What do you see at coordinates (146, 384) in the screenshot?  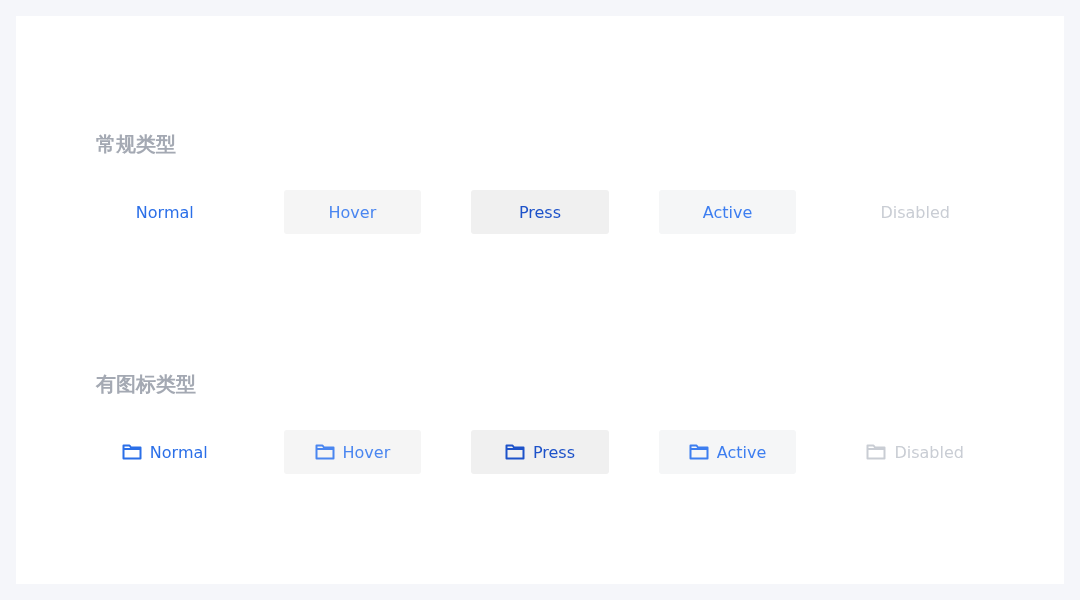 I see `section-title: 有图标类型` at bounding box center [146, 384].